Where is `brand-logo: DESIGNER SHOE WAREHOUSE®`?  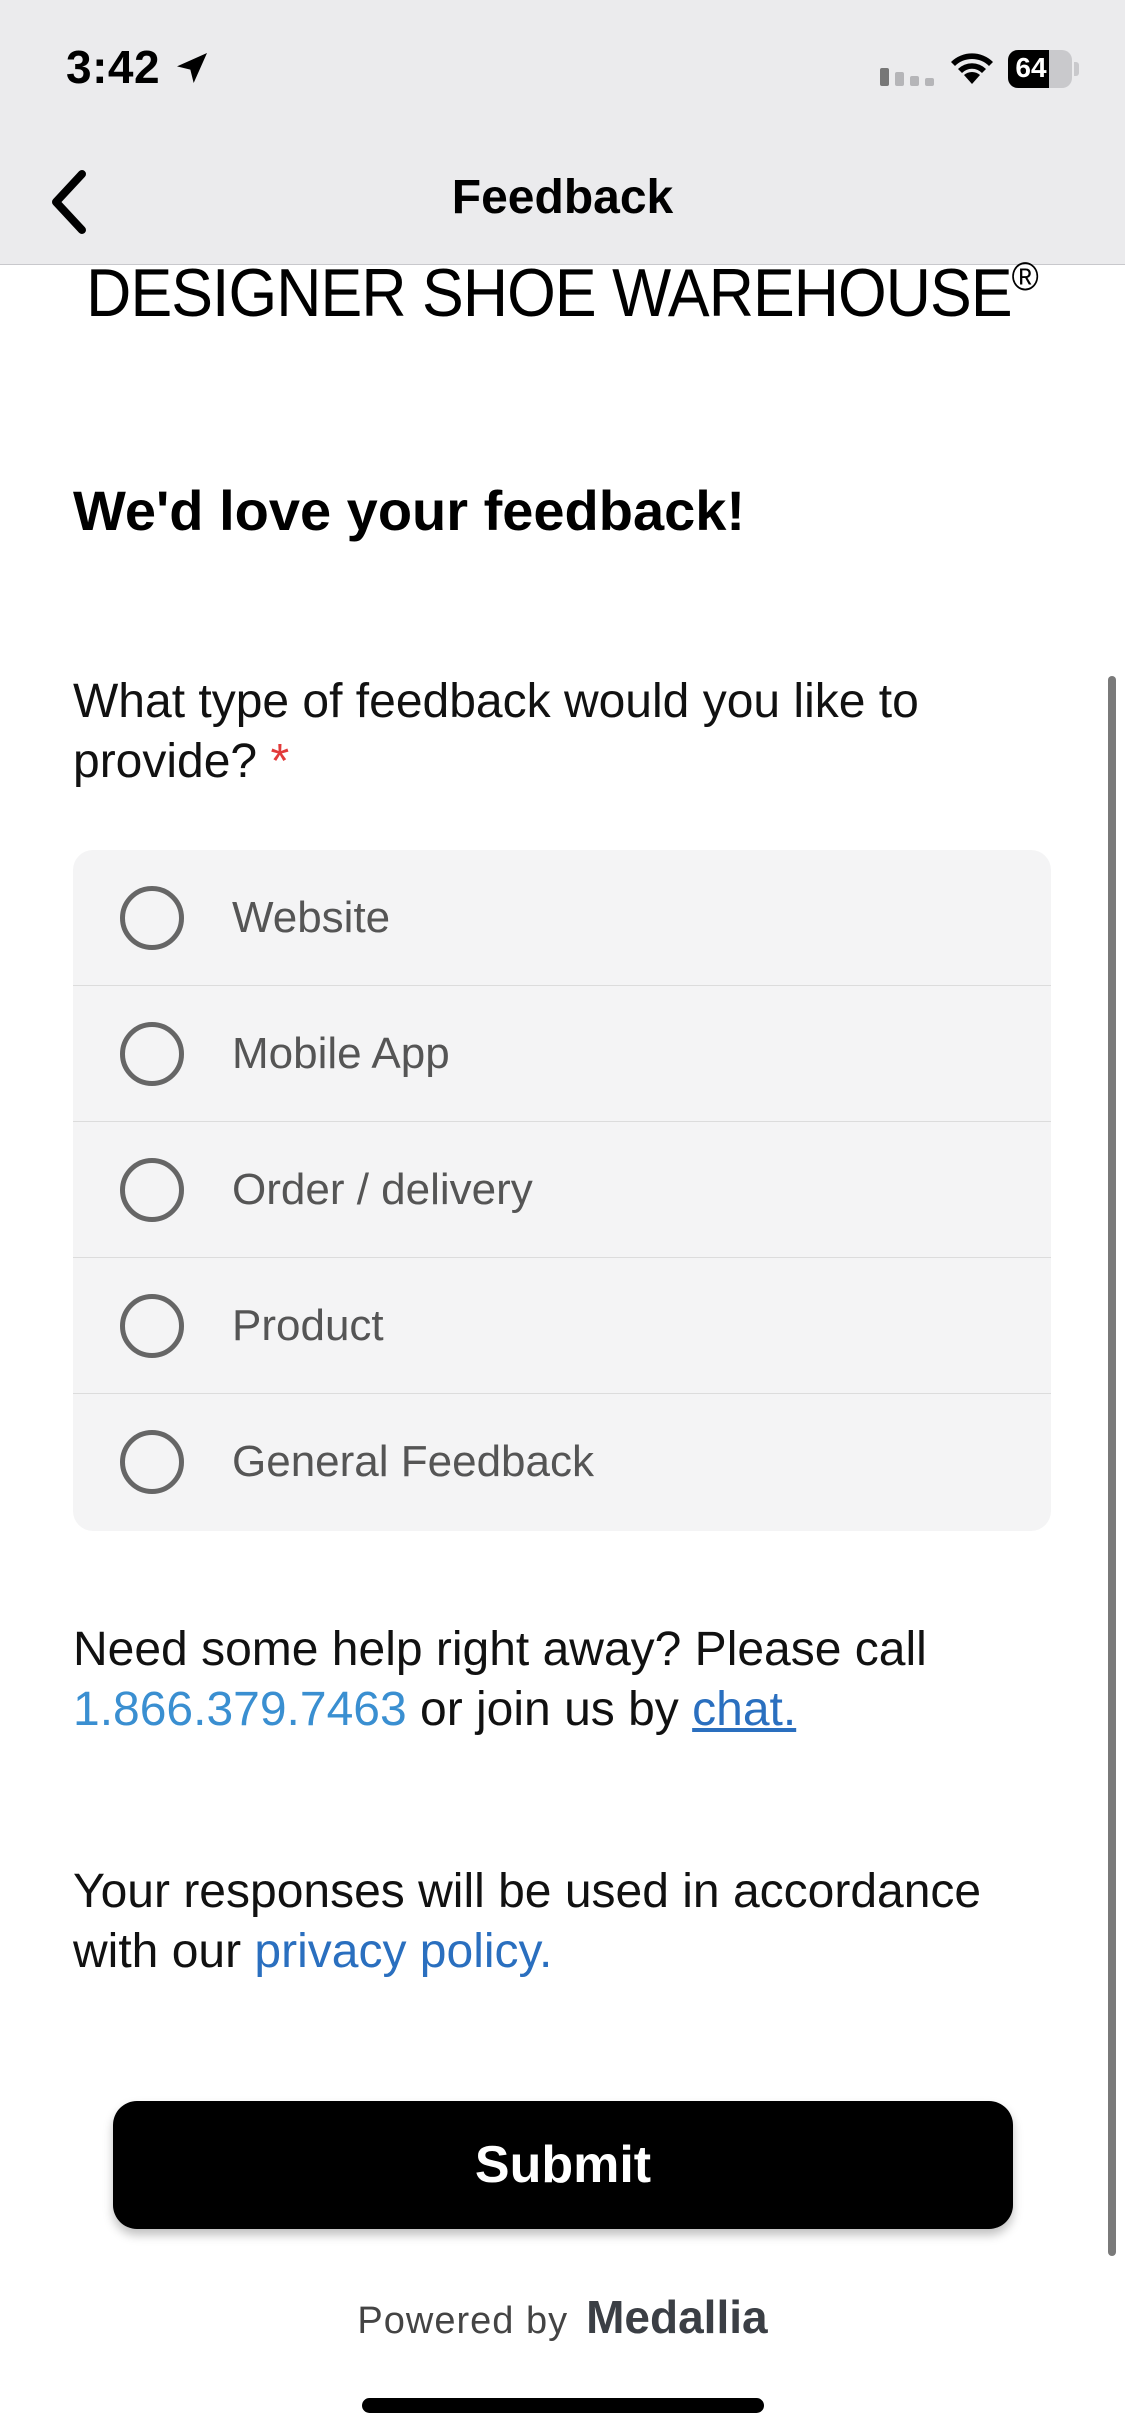
brand-logo: DESIGNER SHOE WAREHOUSE® is located at coordinates (562, 293).